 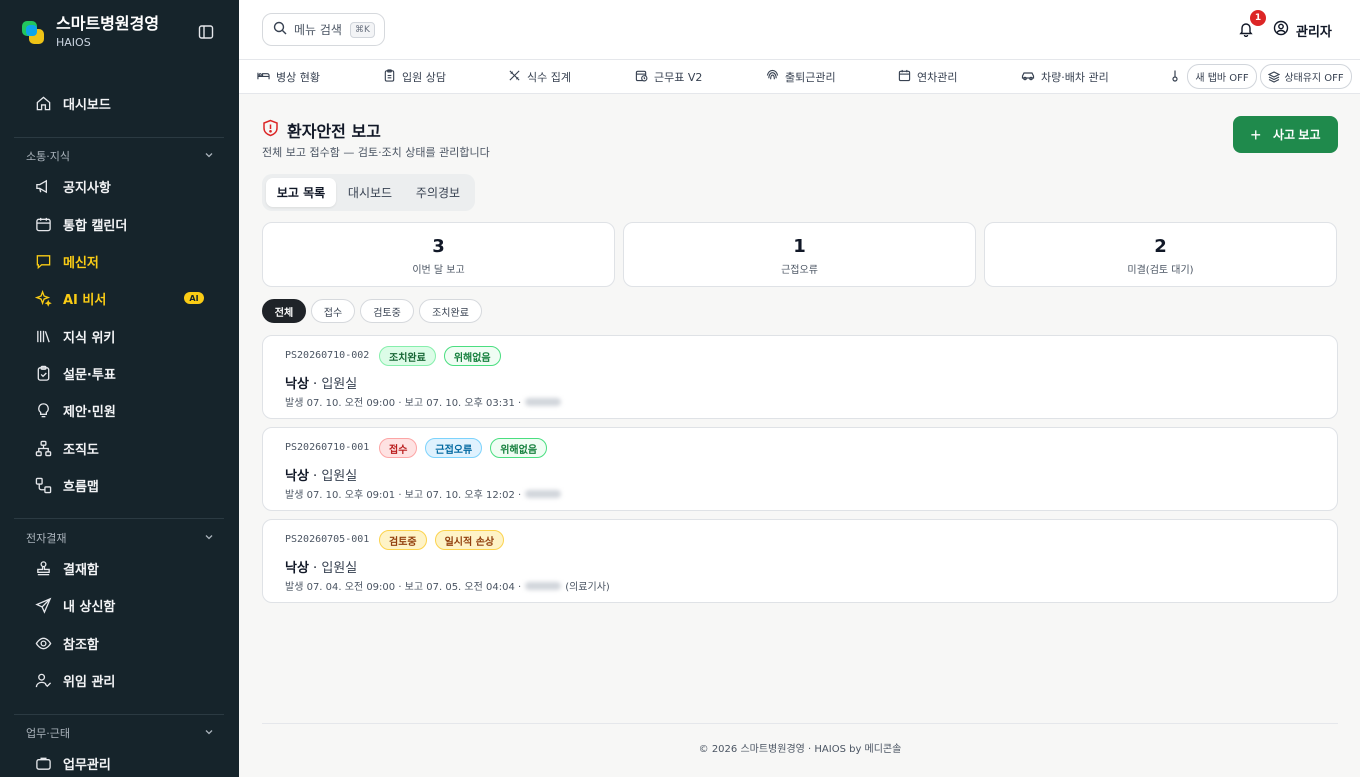 I want to click on calendar-icon, so click(x=907, y=77).